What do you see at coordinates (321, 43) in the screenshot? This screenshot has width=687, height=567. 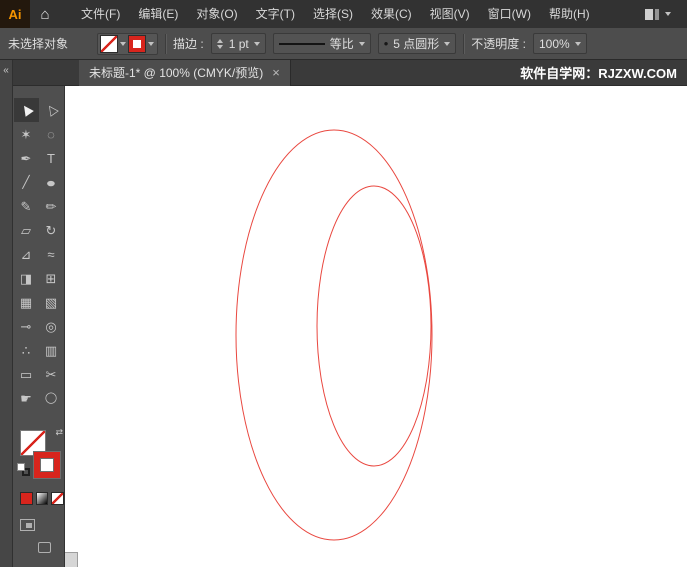 I see `width-profile-select: 等比` at bounding box center [321, 43].